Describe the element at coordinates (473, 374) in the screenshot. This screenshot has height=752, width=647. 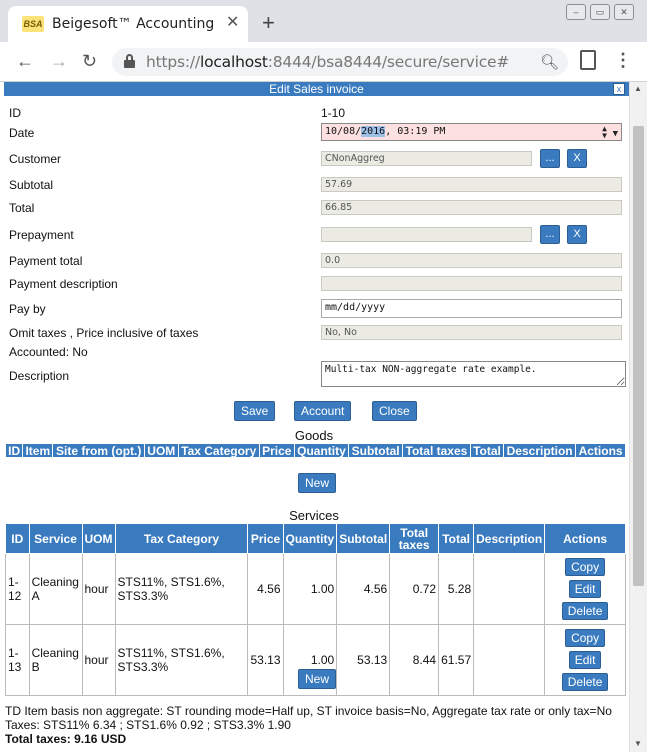
I see `description-textarea: Multi-tax NON-aggregate rate example.` at that location.